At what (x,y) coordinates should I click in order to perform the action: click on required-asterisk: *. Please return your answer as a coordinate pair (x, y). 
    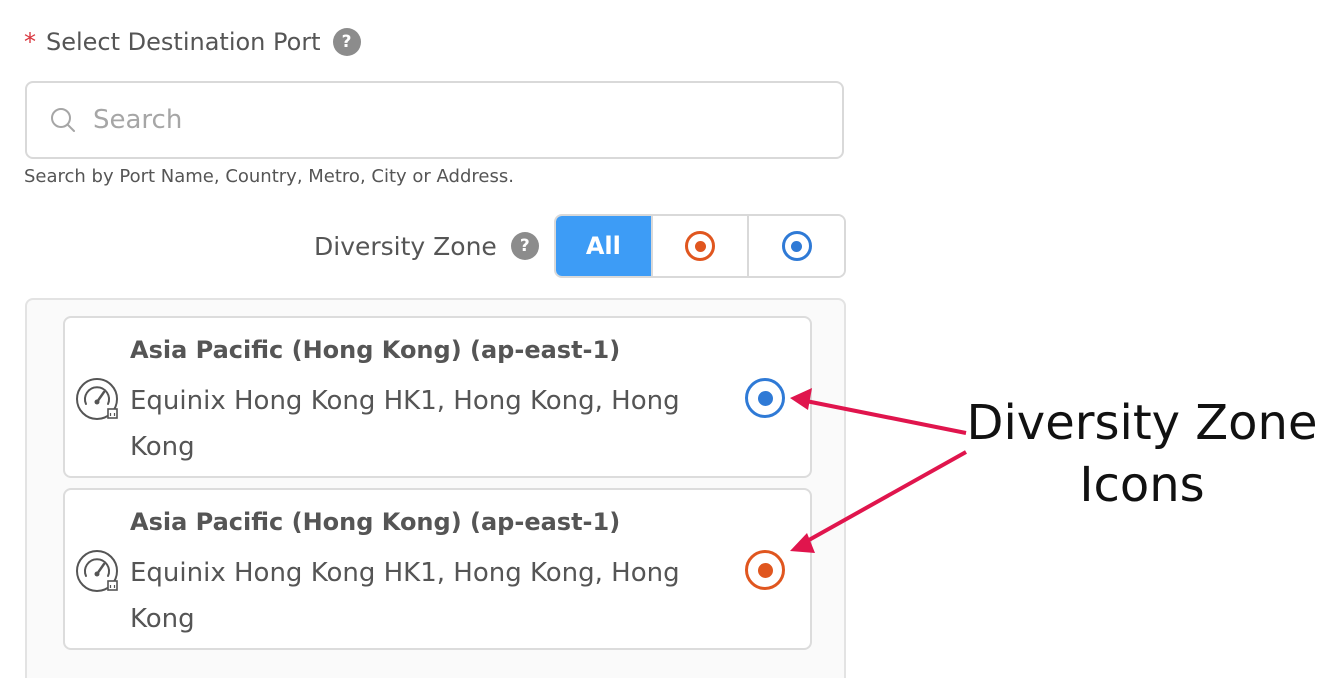
    Looking at the image, I should click on (30, 42).